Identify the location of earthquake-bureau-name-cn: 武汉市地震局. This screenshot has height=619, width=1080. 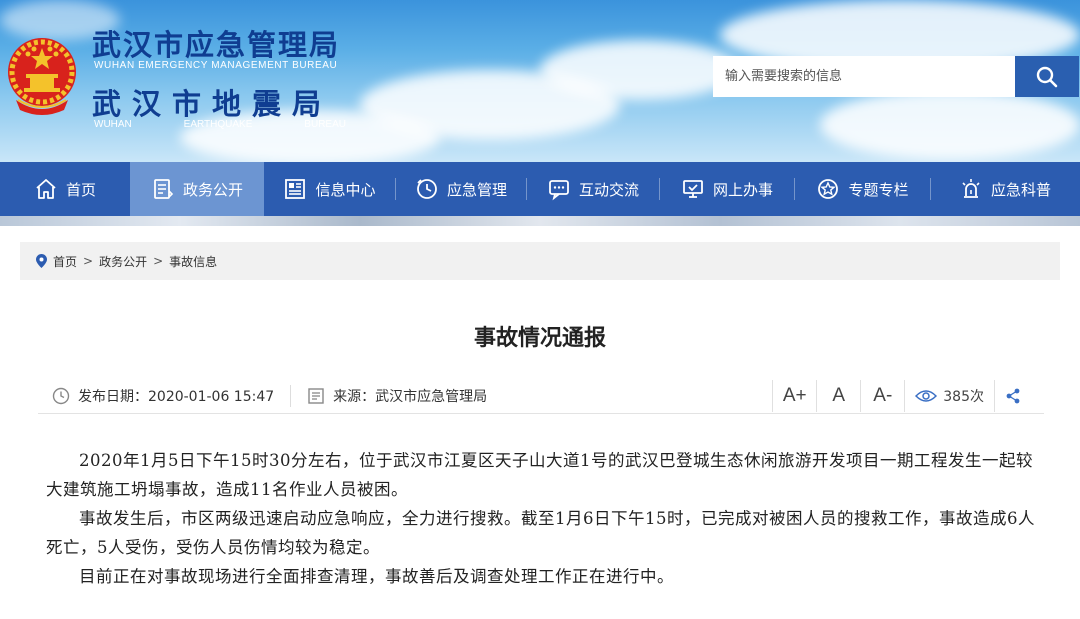
(212, 104).